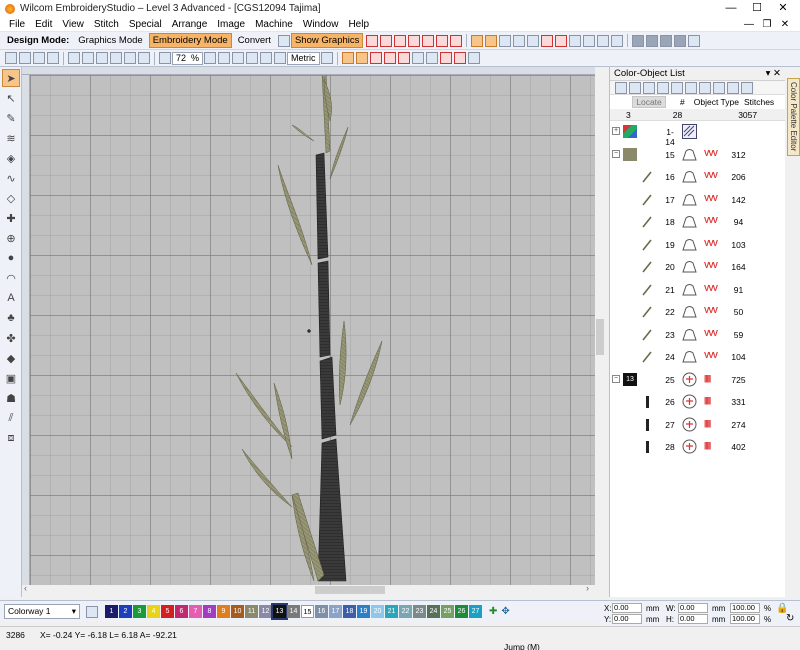 This screenshot has height=650, width=800. I want to click on color-swatch: 9, so click(223, 611).